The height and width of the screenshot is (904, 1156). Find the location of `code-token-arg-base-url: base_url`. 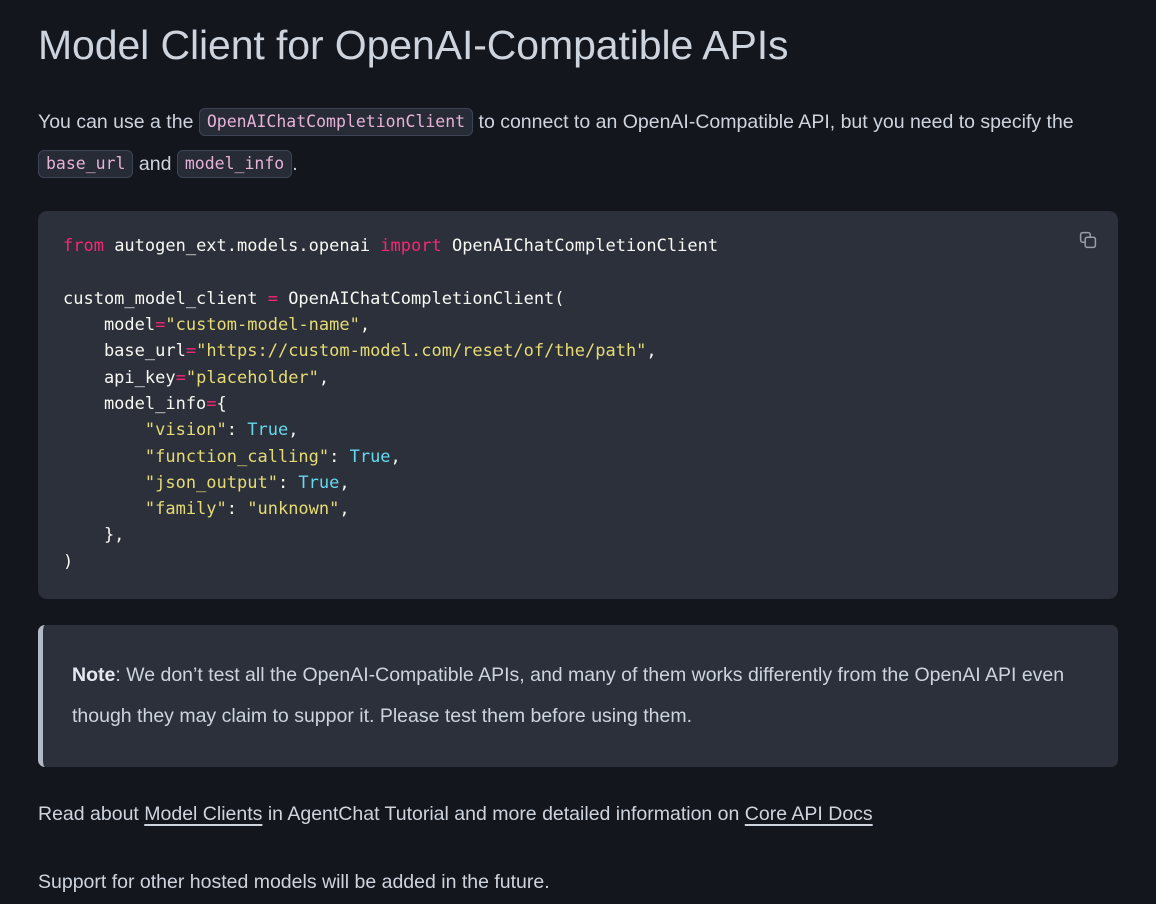

code-token-arg-base-url: base_url is located at coordinates (124, 351).